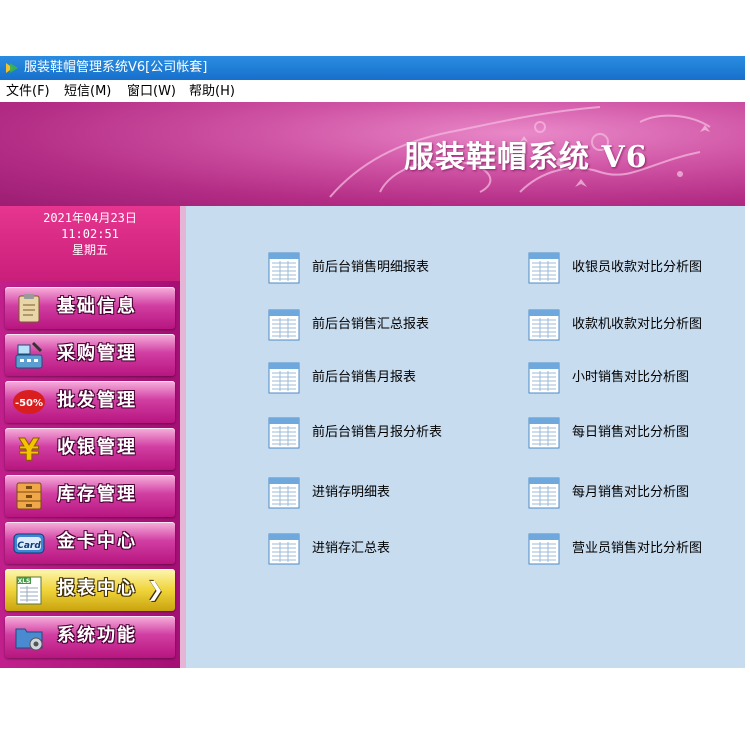 The width and height of the screenshot is (750, 750). What do you see at coordinates (372, 91) in the screenshot?
I see `menu-bar: 文件(F) 短信(M) 窗口(W) 帮助(H)` at bounding box center [372, 91].